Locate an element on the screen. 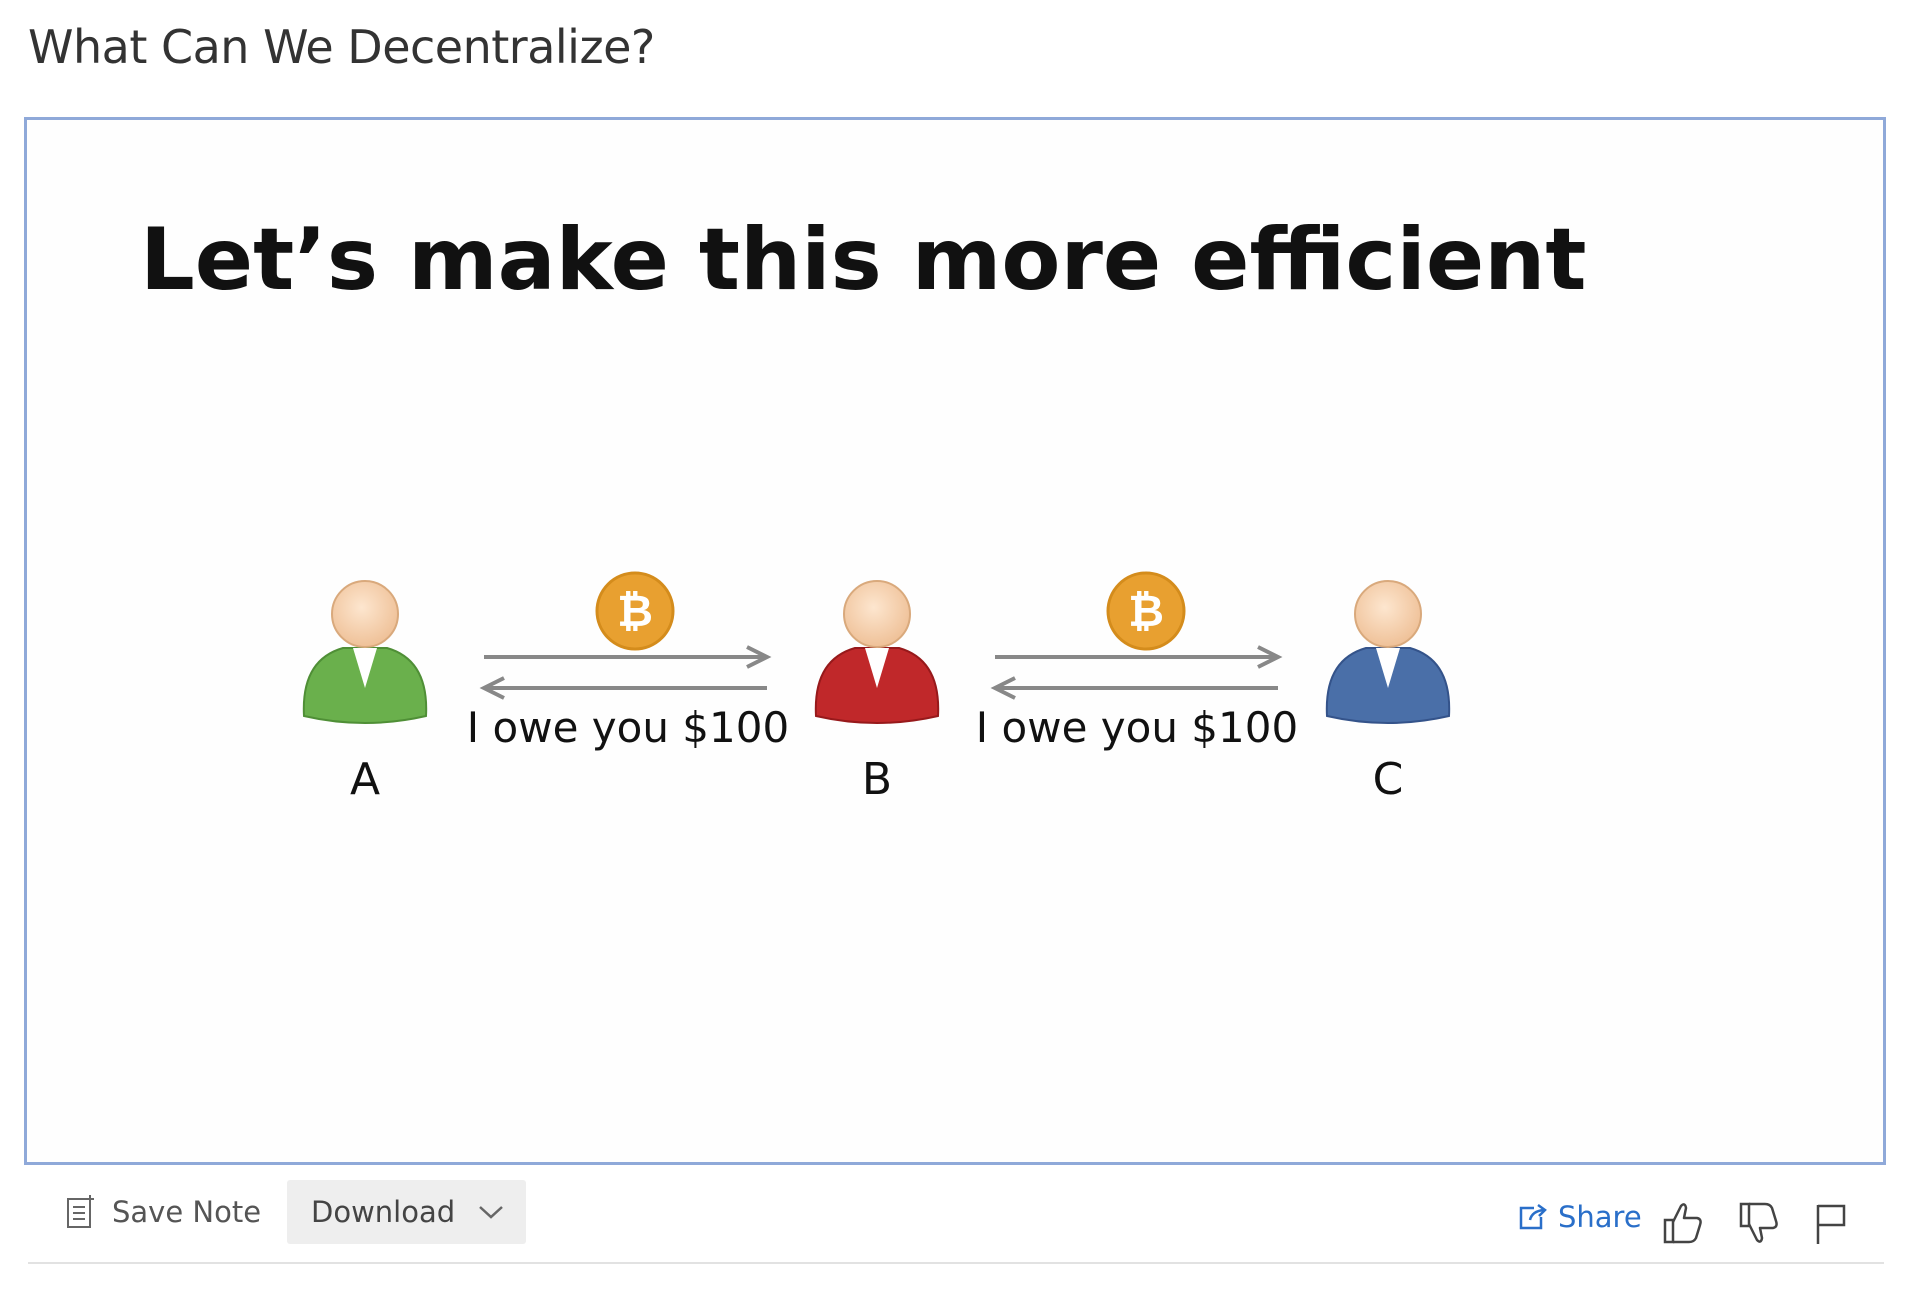 This screenshot has width=1908, height=1295. save-note-label: Save Note is located at coordinates (187, 1212).